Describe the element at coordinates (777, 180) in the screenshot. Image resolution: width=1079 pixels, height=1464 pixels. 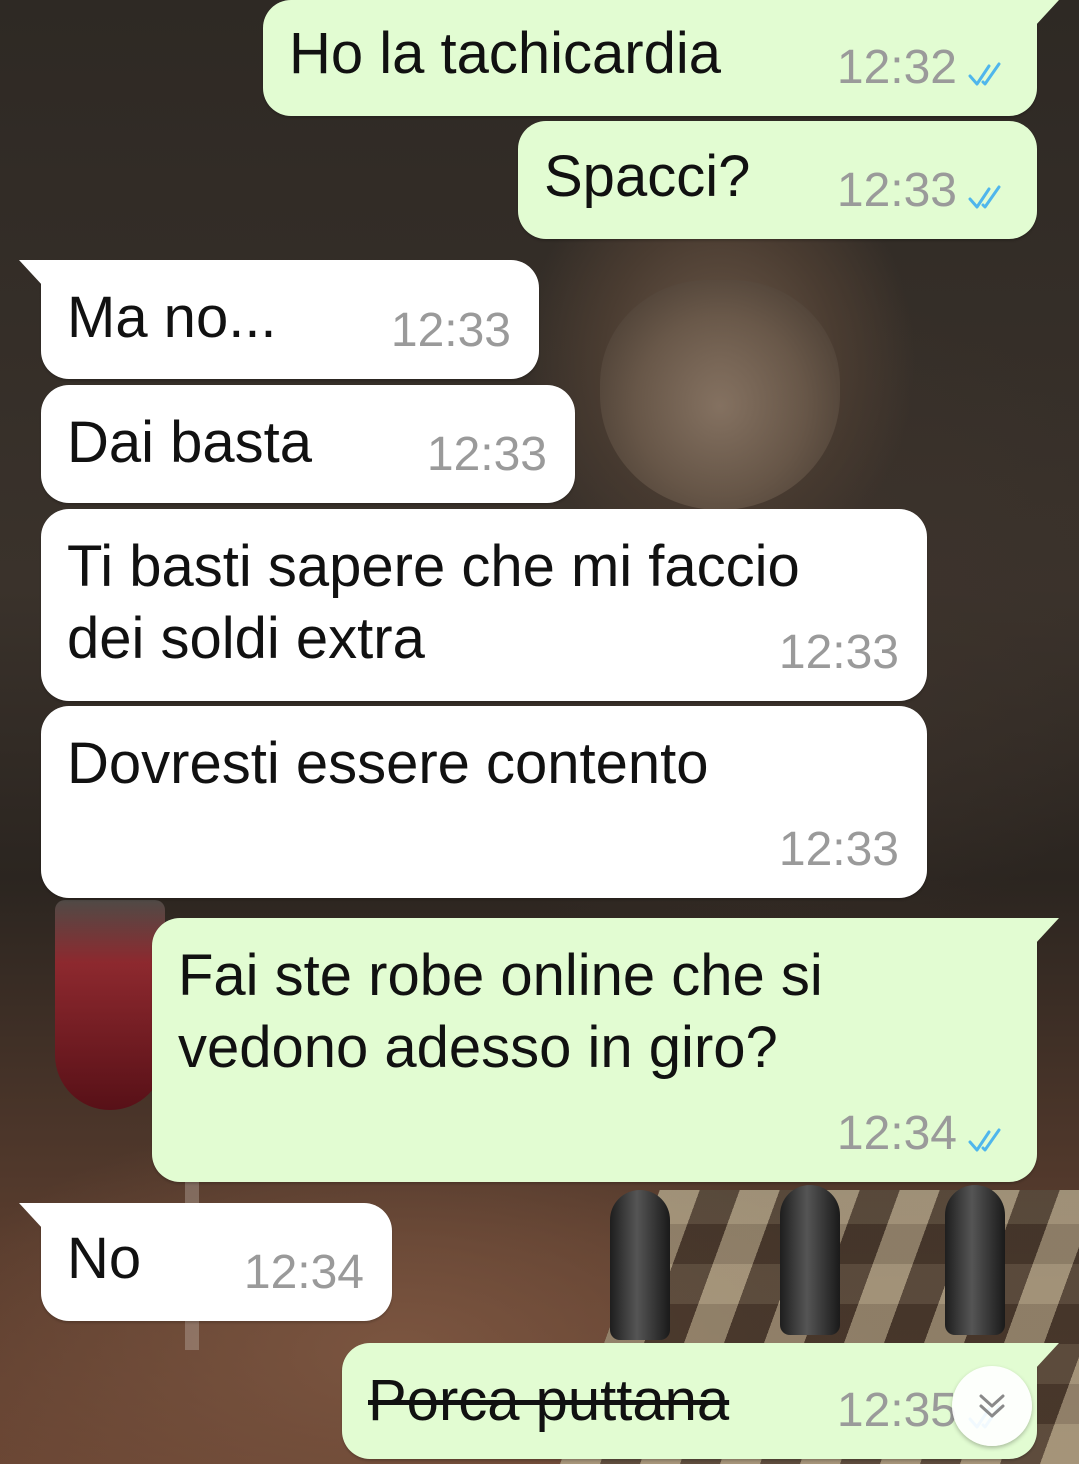
I see `message-bubble-outgoing: Spacci? 12:33` at that location.